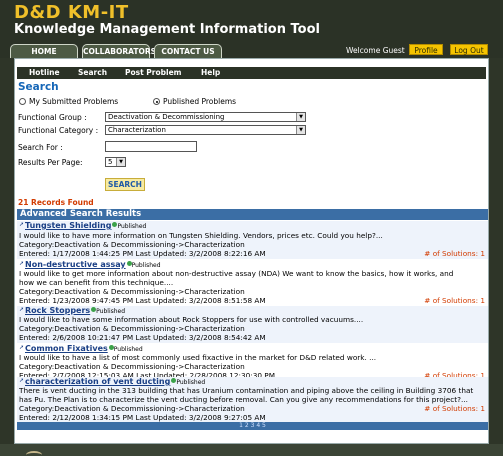 Image resolution: width=503 pixels, height=456 pixels. What do you see at coordinates (38, 87) in the screenshot?
I see `search-title: Search` at bounding box center [38, 87].